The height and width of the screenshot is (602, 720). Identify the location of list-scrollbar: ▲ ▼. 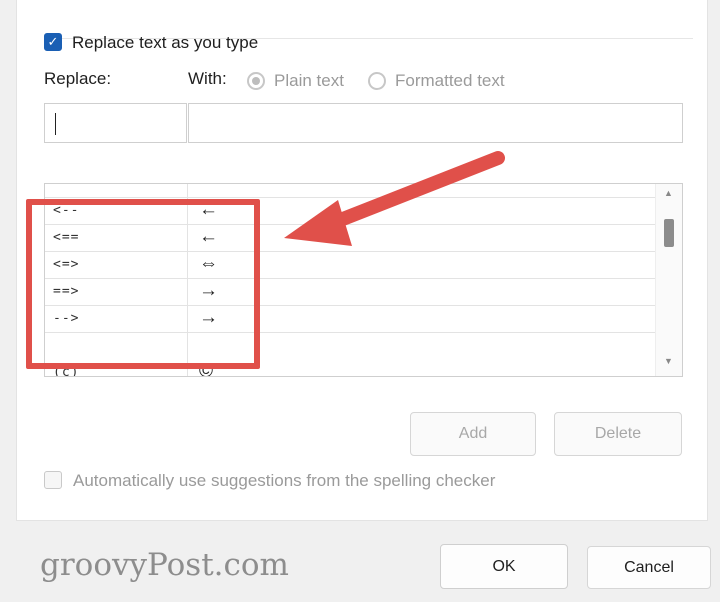
(668, 280).